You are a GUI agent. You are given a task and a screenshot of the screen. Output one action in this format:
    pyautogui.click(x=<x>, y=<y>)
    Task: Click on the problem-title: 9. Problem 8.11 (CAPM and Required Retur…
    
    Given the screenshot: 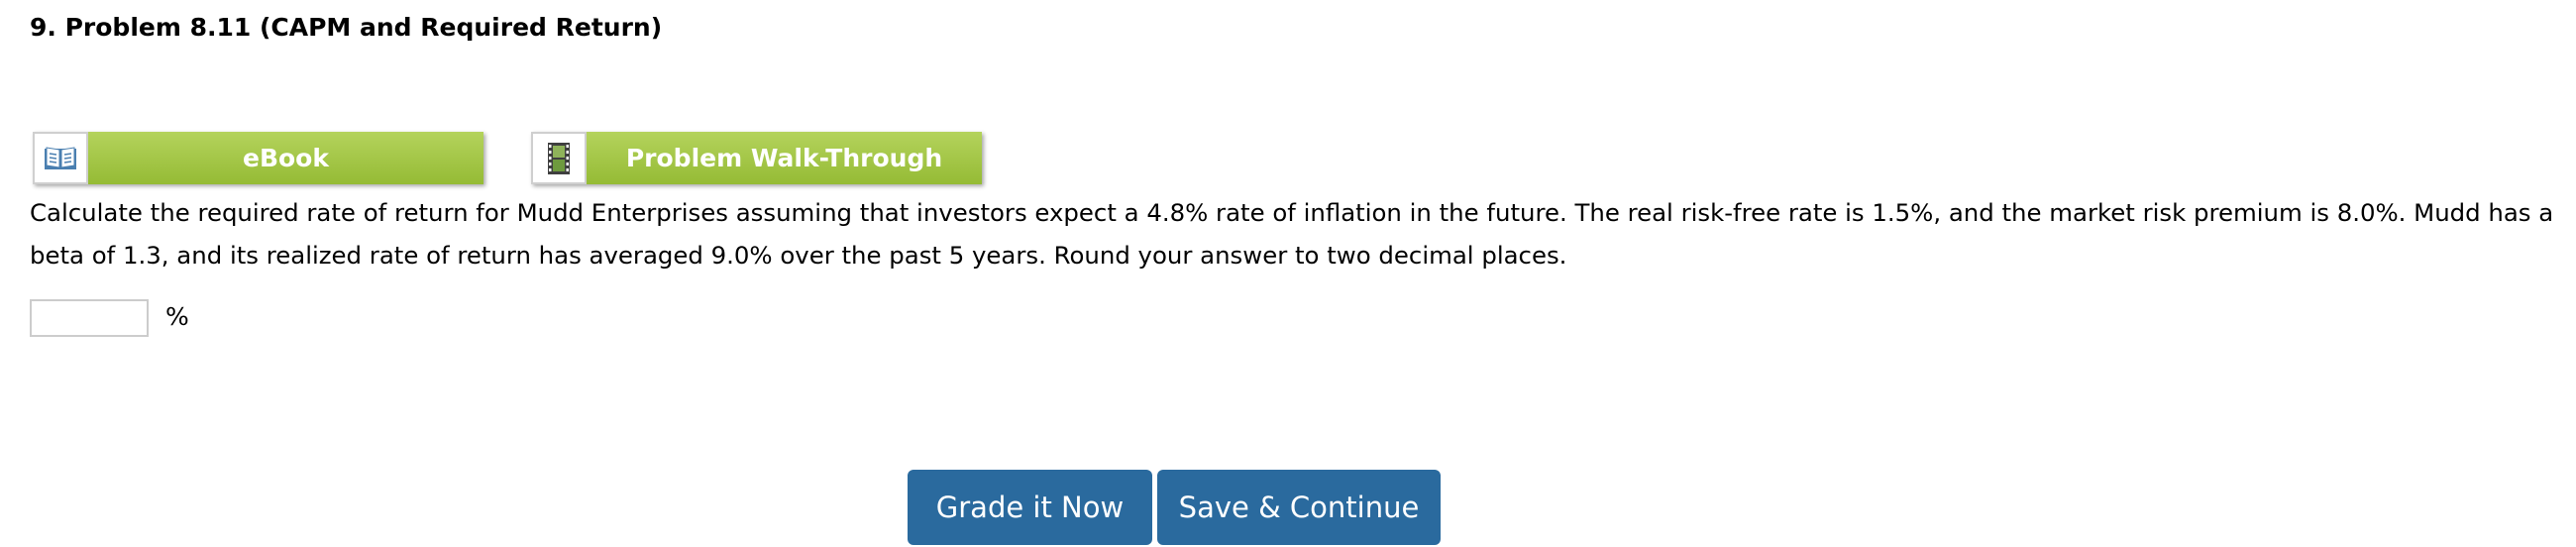 What is the action you would take?
    pyautogui.click(x=346, y=27)
    